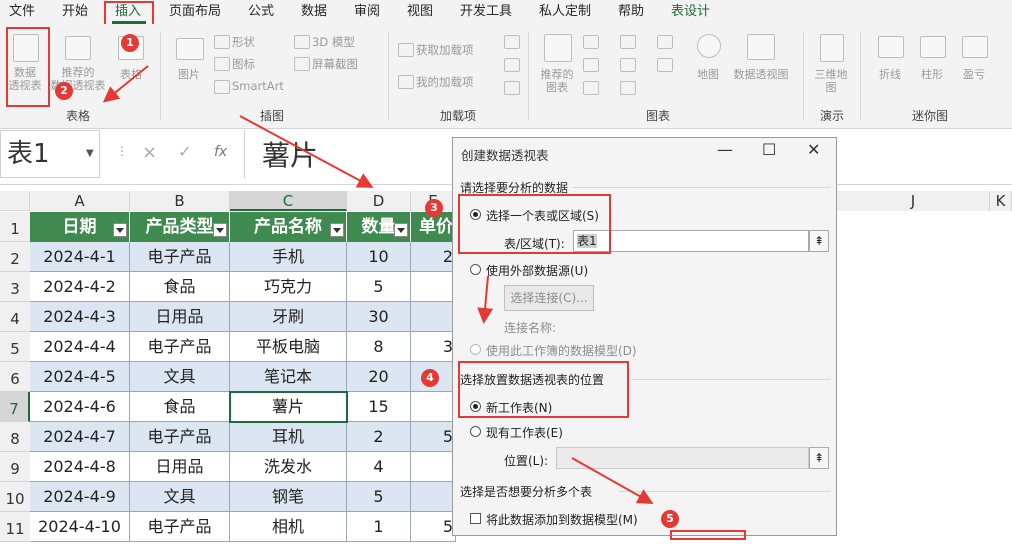 This screenshot has width=1012, height=546. I want to click on my-addins-button: 我的加载项, so click(445, 82).